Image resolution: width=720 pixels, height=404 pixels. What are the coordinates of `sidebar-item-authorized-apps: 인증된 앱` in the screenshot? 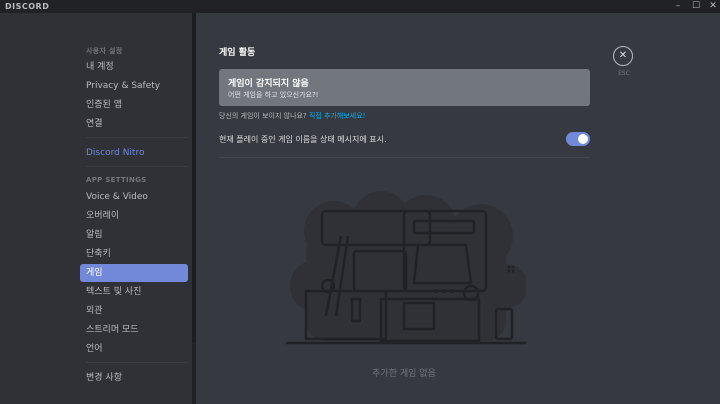 It's located at (134, 105).